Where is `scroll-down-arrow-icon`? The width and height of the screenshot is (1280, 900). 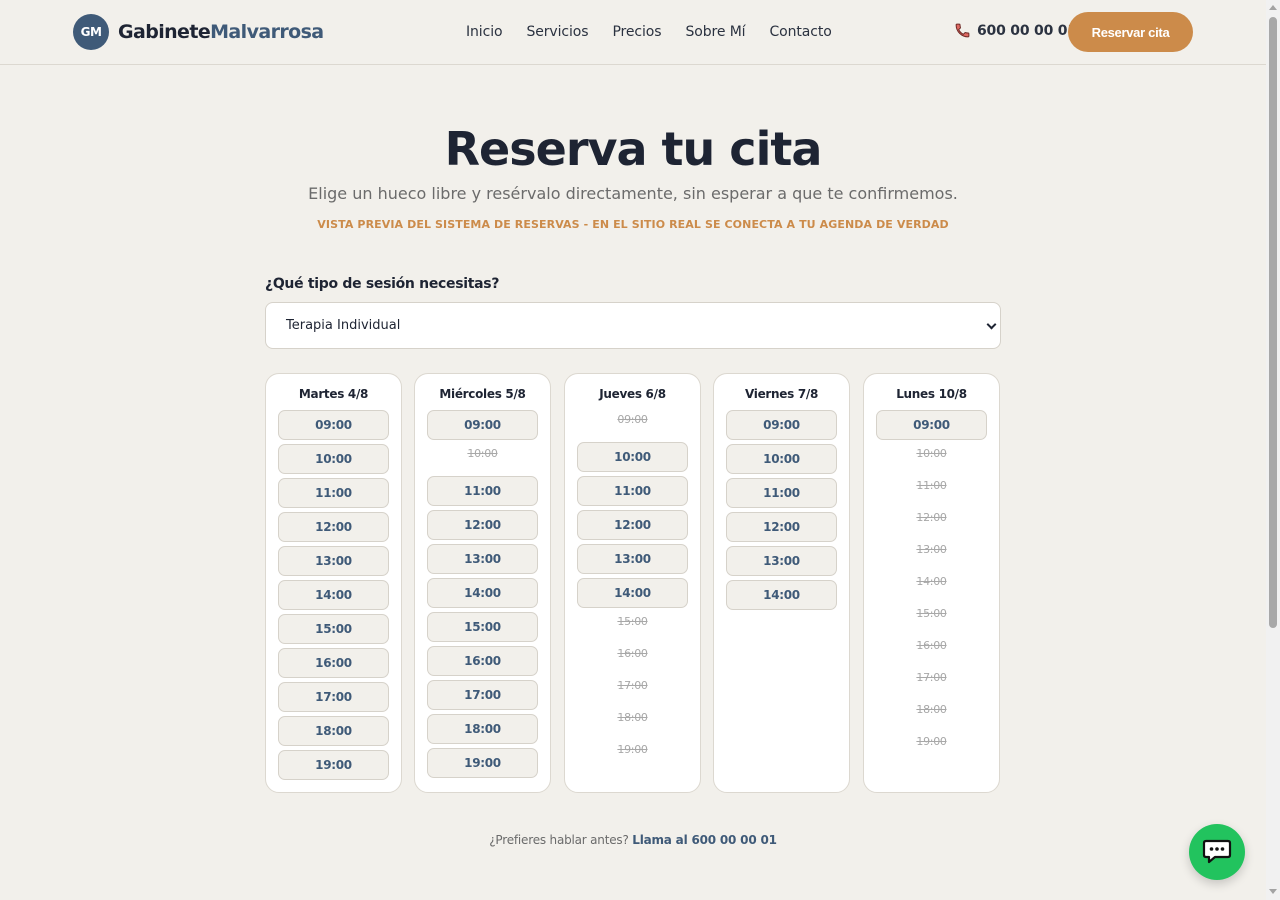 scroll-down-arrow-icon is located at coordinates (1273, 891).